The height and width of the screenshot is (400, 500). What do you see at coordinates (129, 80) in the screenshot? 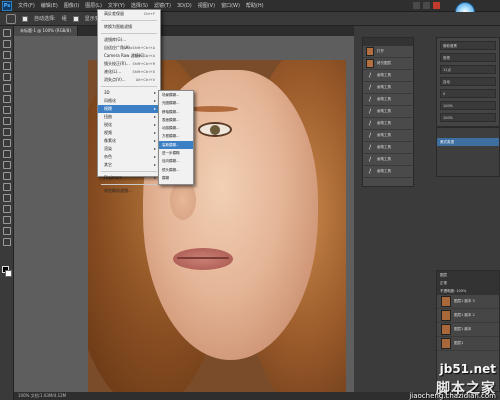
I see `menu-item-vanishing-point: 消失点(V)... Alt+Ctrl+V` at bounding box center [129, 80].